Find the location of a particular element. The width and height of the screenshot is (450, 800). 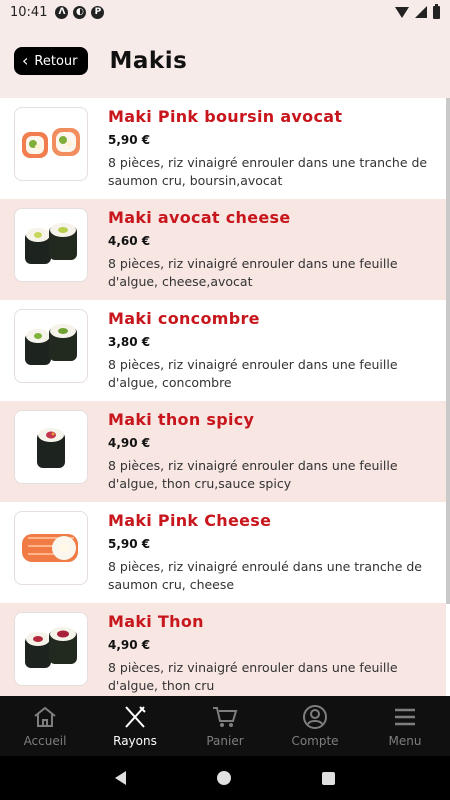

avocado-maki-icon is located at coordinates (51, 243).